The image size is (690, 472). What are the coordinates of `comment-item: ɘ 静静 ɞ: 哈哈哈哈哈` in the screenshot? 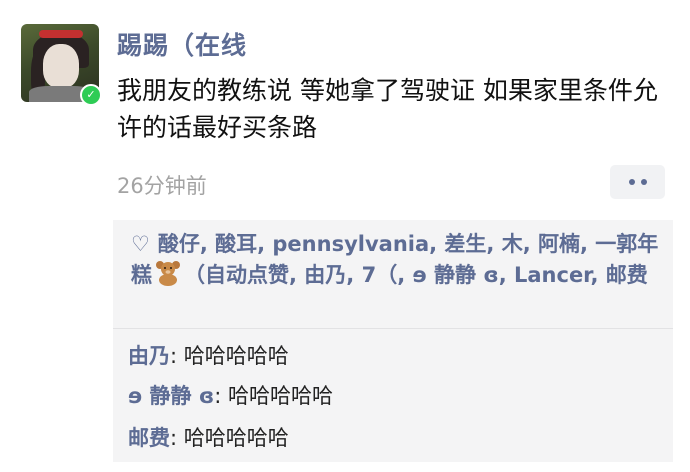 It's located at (230, 395).